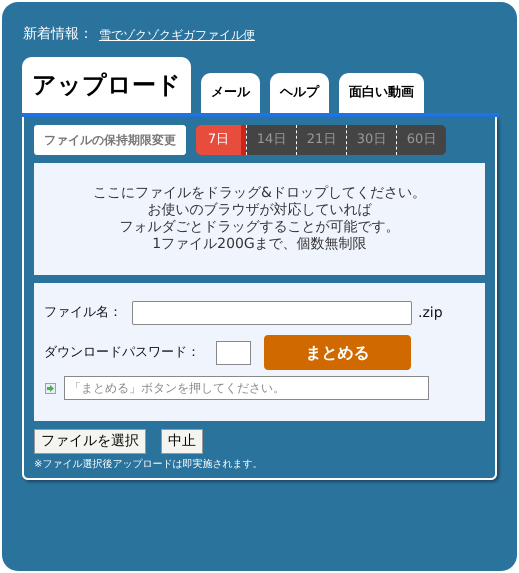 The width and height of the screenshot is (519, 573). I want to click on action-button: 中止, so click(182, 441).